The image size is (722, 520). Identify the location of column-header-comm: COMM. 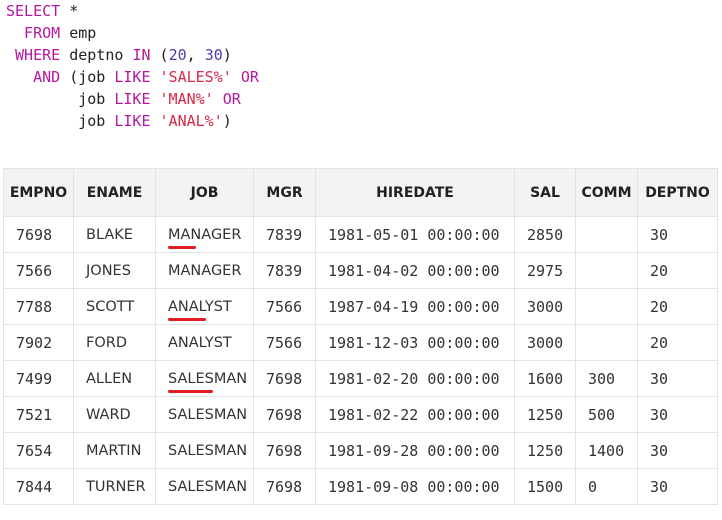
(606, 192).